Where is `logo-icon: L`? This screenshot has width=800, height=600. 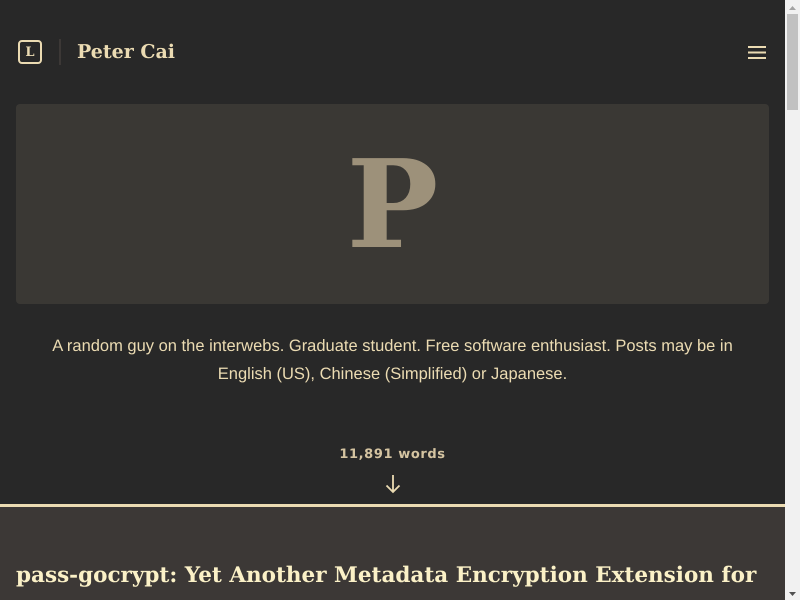 logo-icon: L is located at coordinates (30, 52).